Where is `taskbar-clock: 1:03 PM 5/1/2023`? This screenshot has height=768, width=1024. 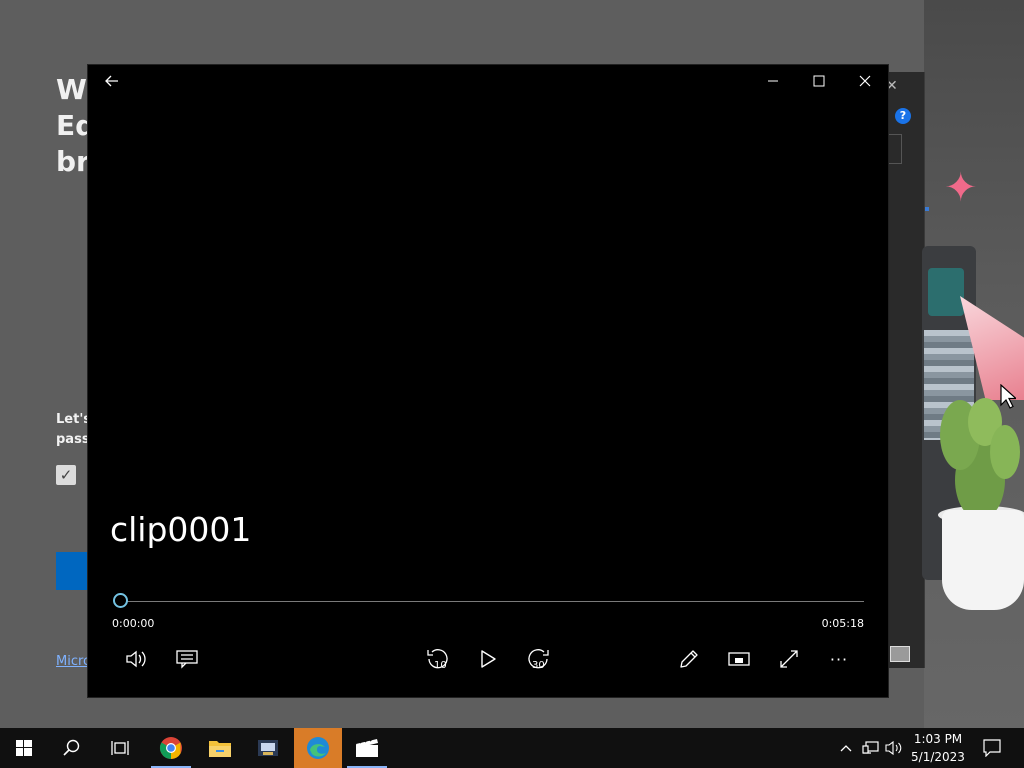 taskbar-clock: 1:03 PM 5/1/2023 is located at coordinates (938, 748).